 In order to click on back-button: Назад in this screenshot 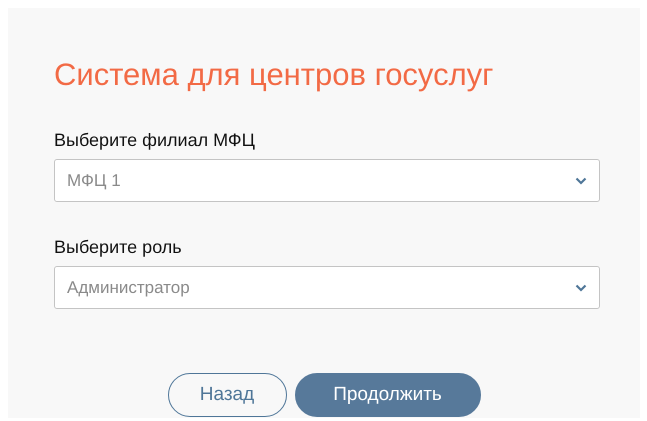, I will do `click(227, 395)`.